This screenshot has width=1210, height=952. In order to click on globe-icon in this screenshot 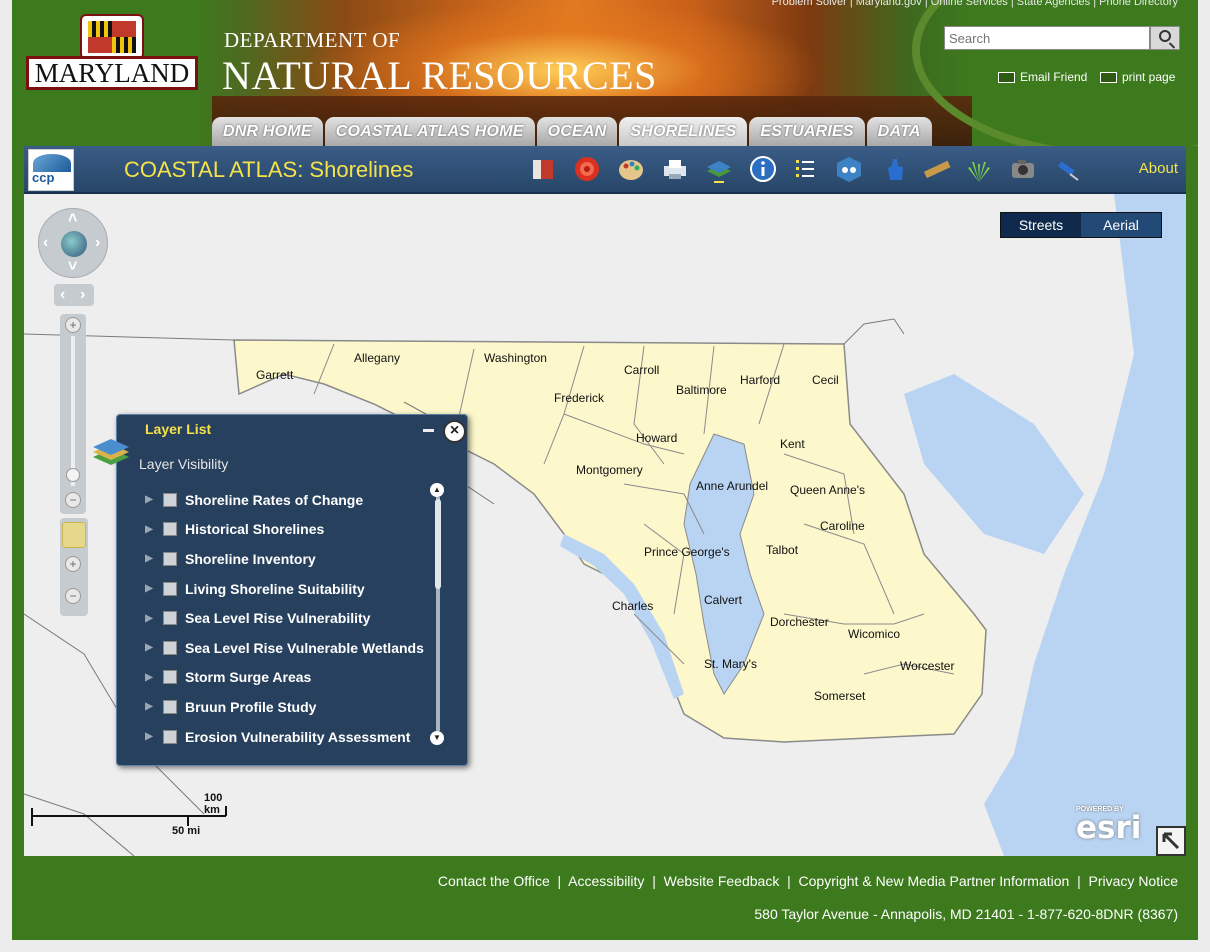, I will do `click(74, 244)`.